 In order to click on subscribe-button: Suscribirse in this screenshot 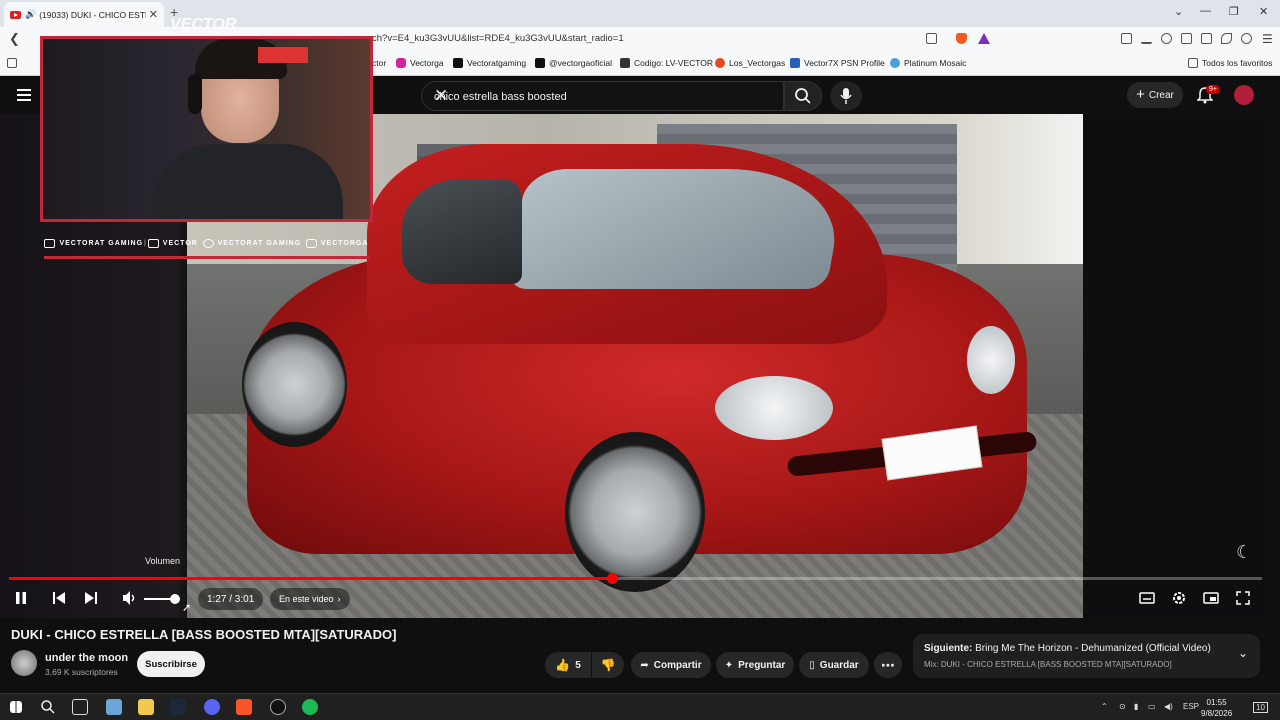, I will do `click(171, 664)`.